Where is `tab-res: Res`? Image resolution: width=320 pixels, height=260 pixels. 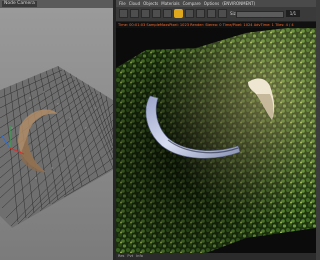
tab-res: Res is located at coordinates (121, 256).